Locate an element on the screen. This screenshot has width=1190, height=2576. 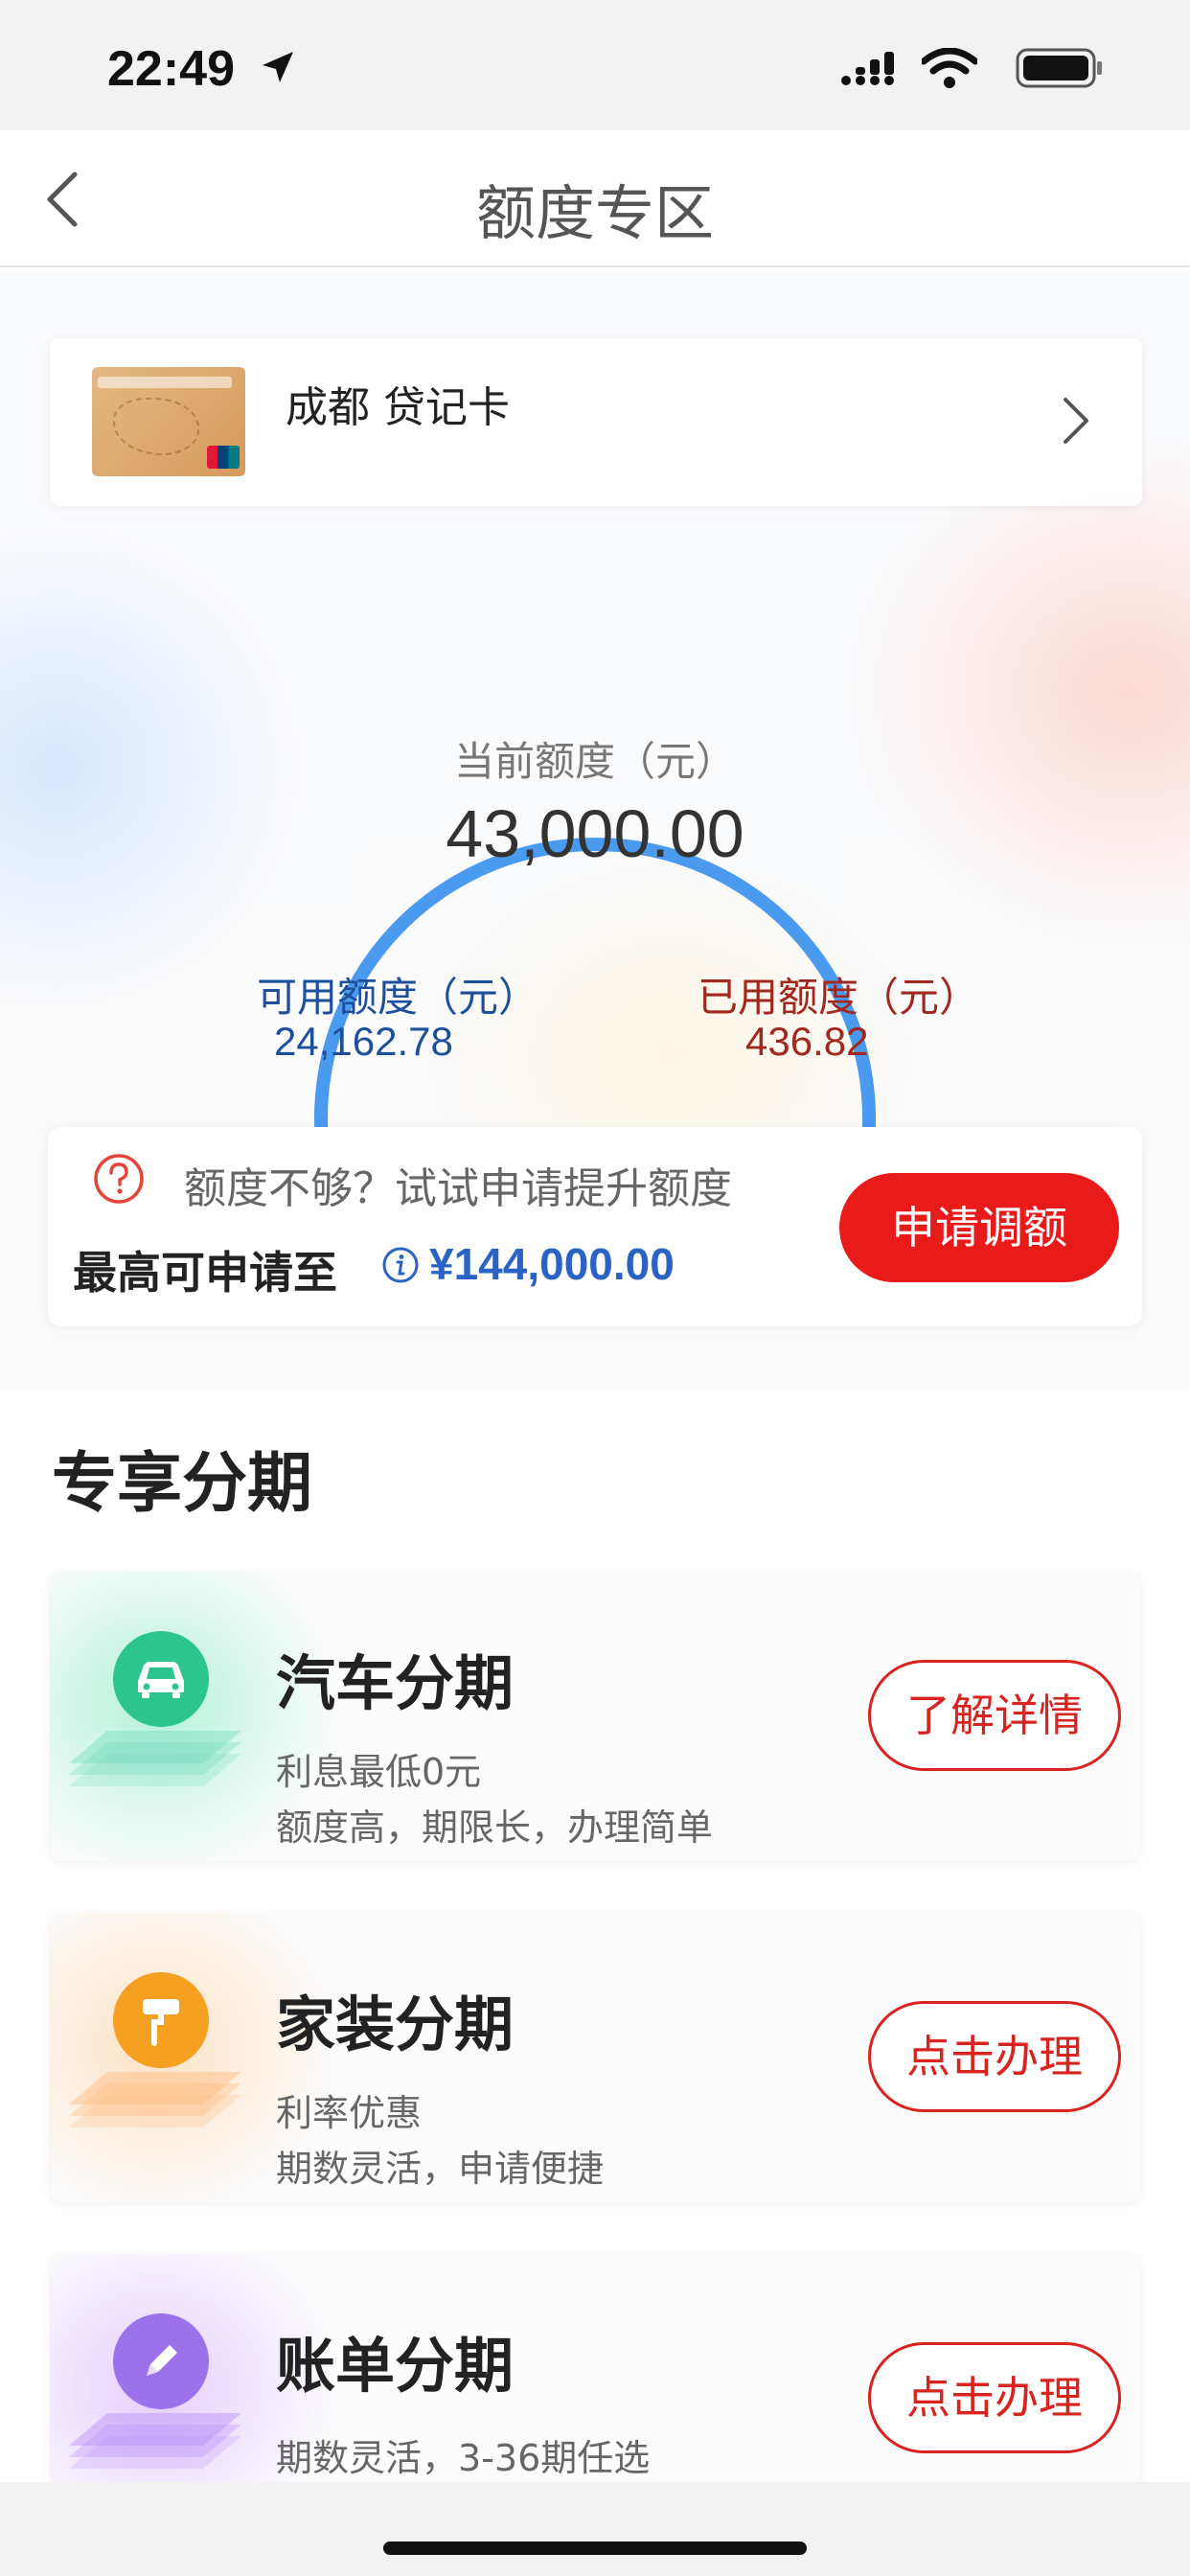
page-title: 额度专区 is located at coordinates (594, 213).